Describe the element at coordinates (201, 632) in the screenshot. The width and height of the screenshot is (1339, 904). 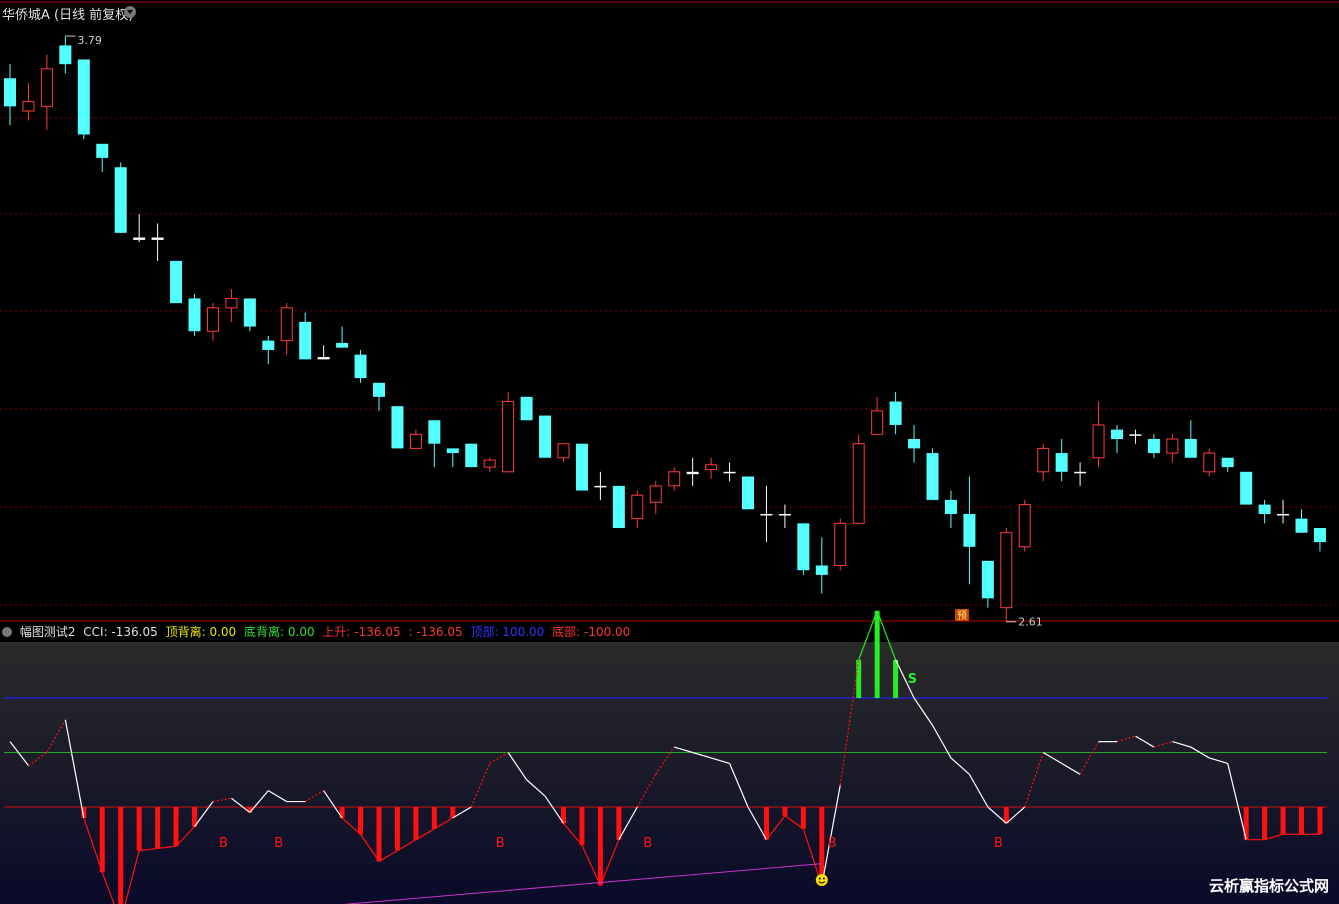
I see `top-divergence-value: 顶背离: 0.00` at that location.